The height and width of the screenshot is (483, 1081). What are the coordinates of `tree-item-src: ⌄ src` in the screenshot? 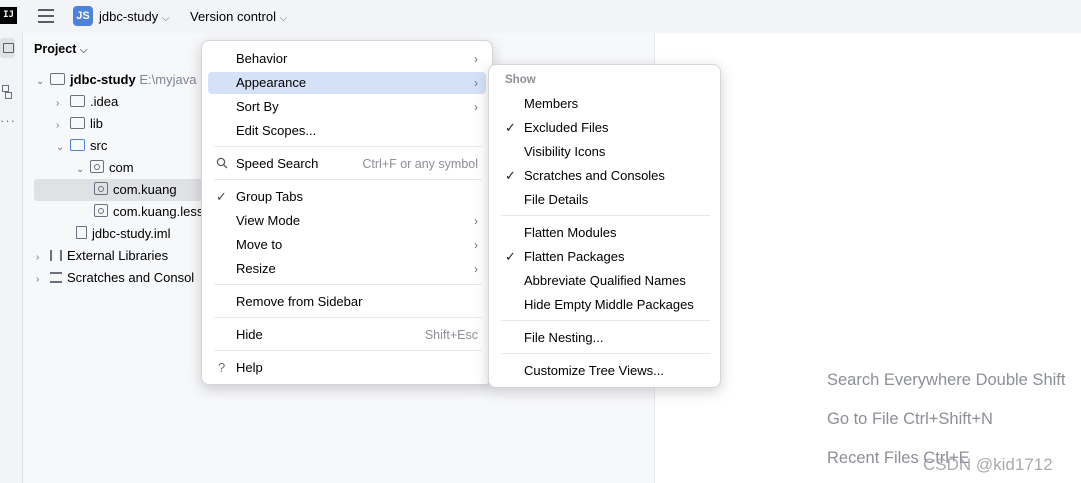 It's located at (81, 146).